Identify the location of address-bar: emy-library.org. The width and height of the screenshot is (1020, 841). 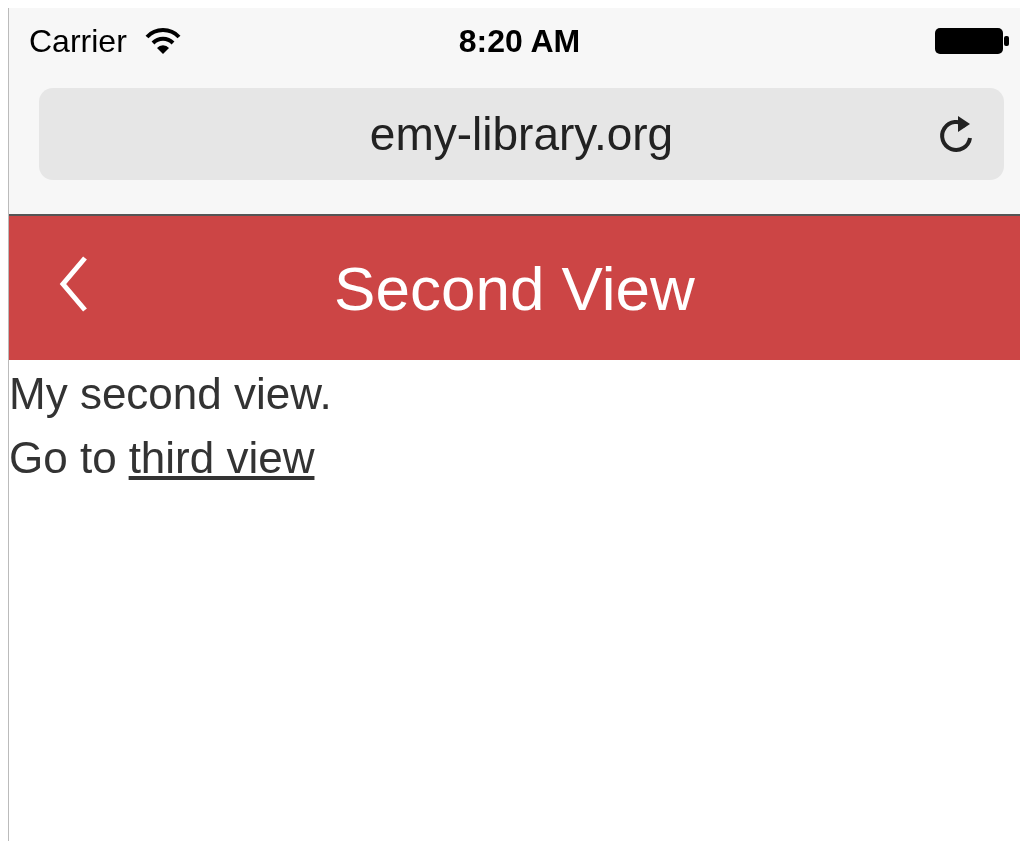
(521, 134).